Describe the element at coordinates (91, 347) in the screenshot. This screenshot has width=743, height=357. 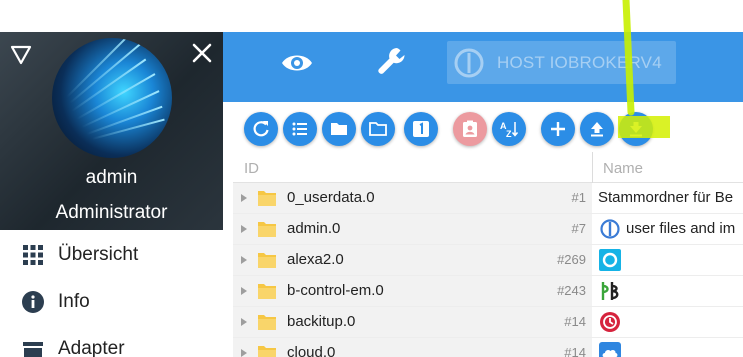
I see `sidebar-item-label: Adapter` at that location.